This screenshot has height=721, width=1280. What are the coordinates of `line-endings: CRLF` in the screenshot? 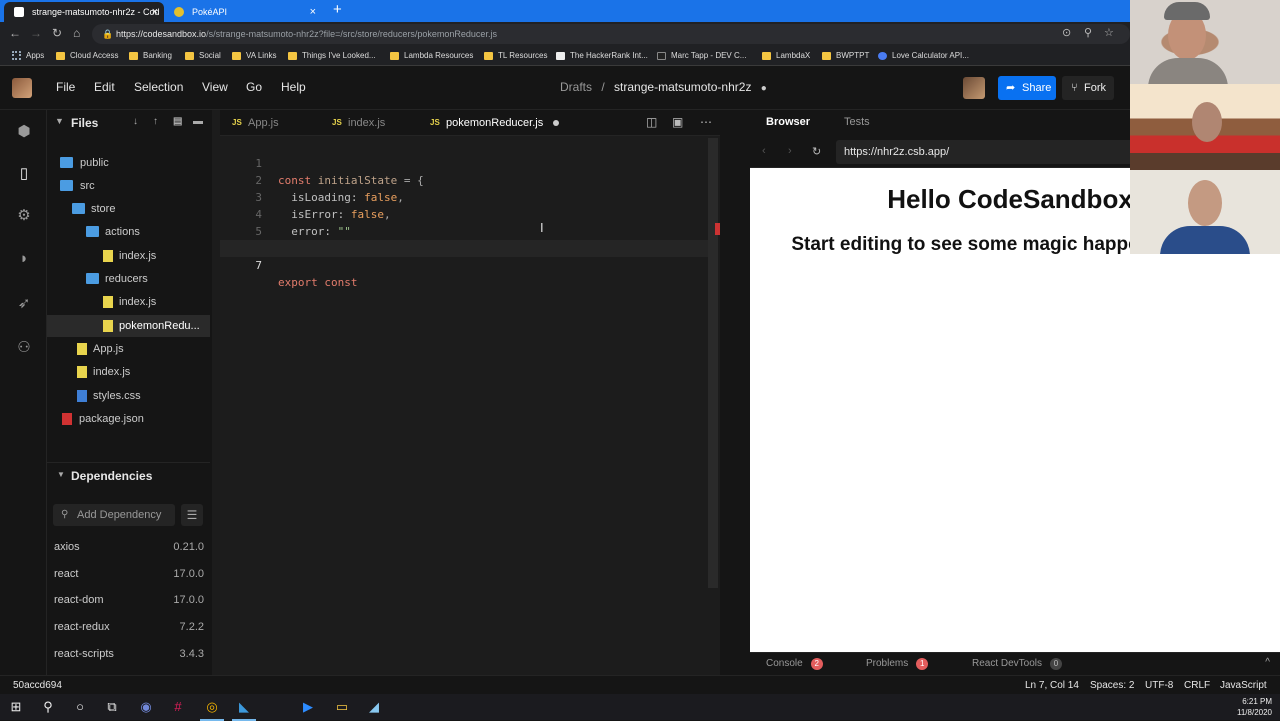 It's located at (1197, 685).